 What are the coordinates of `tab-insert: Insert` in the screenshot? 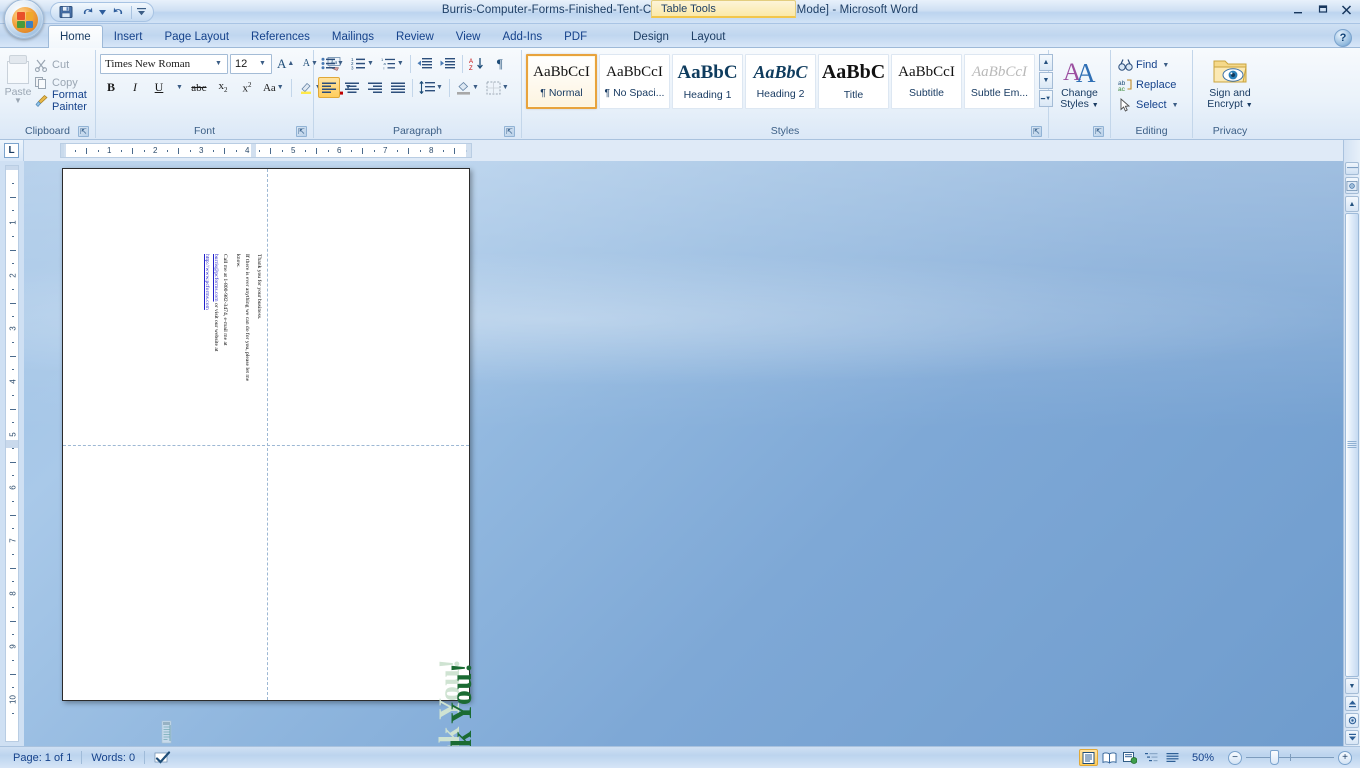 It's located at (128, 37).